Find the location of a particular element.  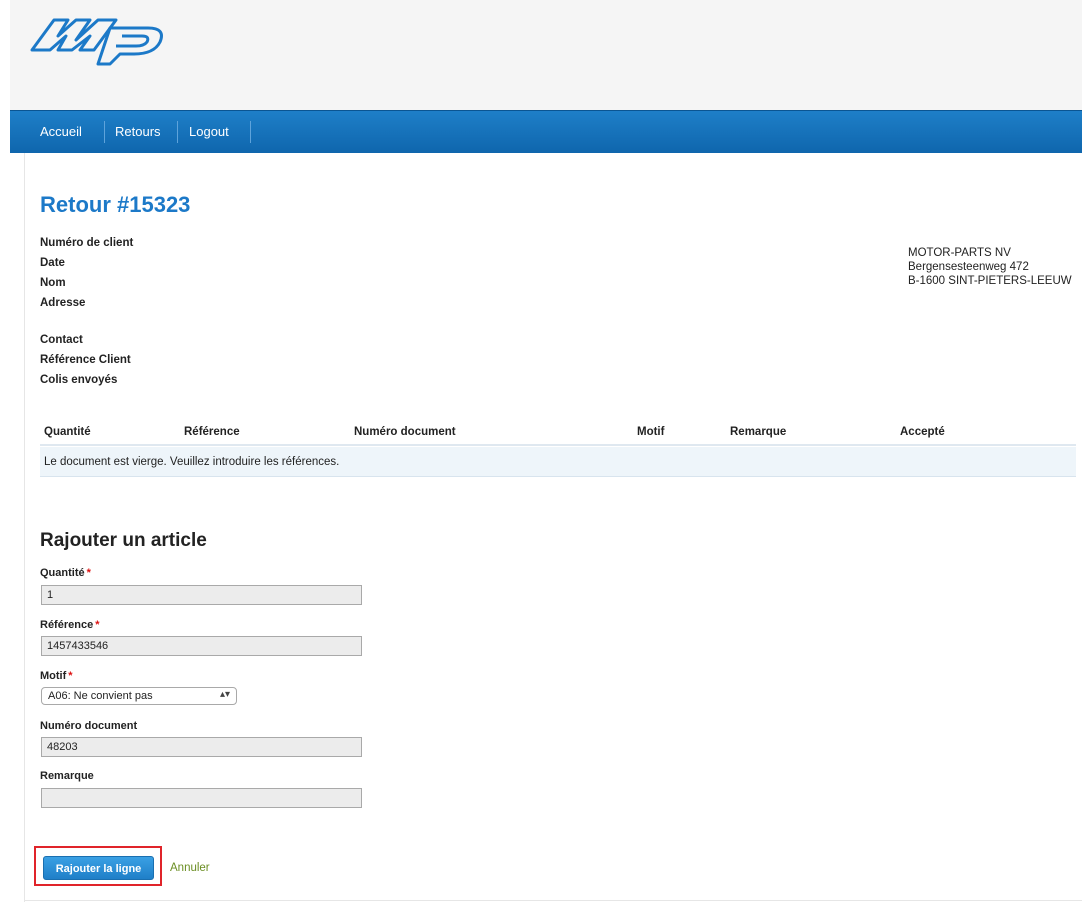

select-arrows-icon: ▴▾ is located at coordinates (224, 694).